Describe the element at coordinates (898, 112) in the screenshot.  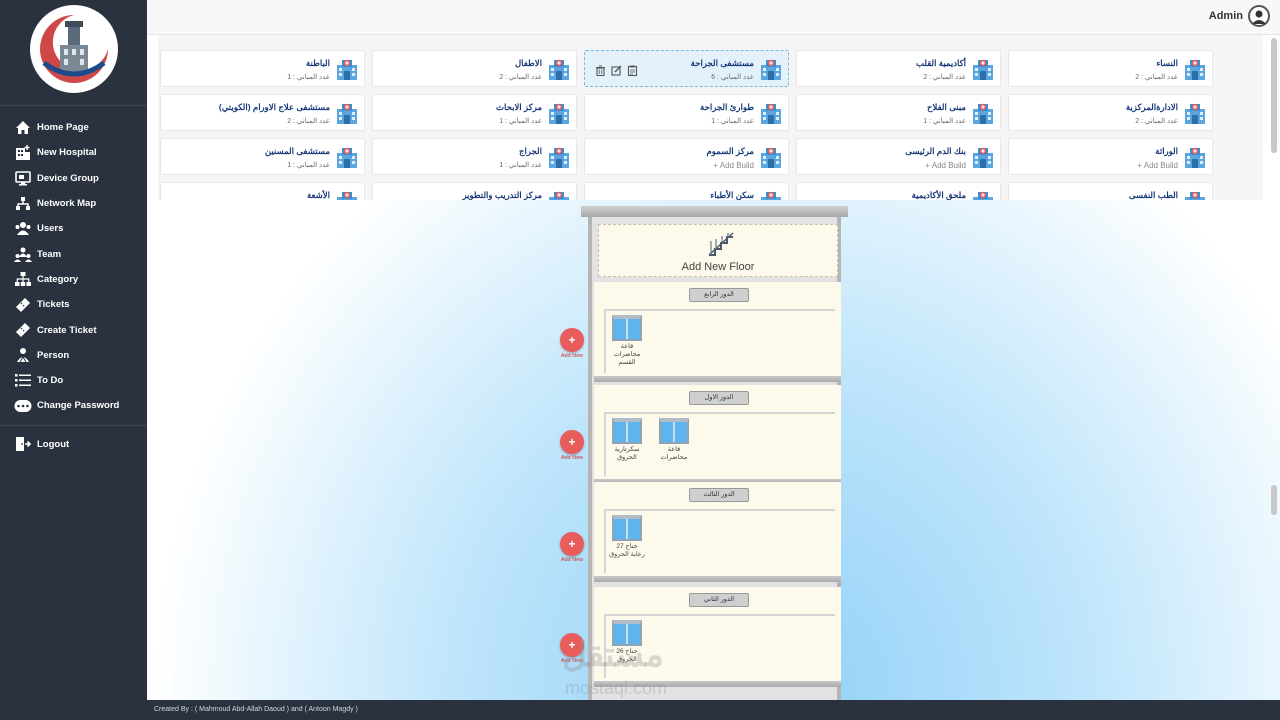
I see `hospital-card: مبنى الفلاح عدد المباني : 1` at that location.